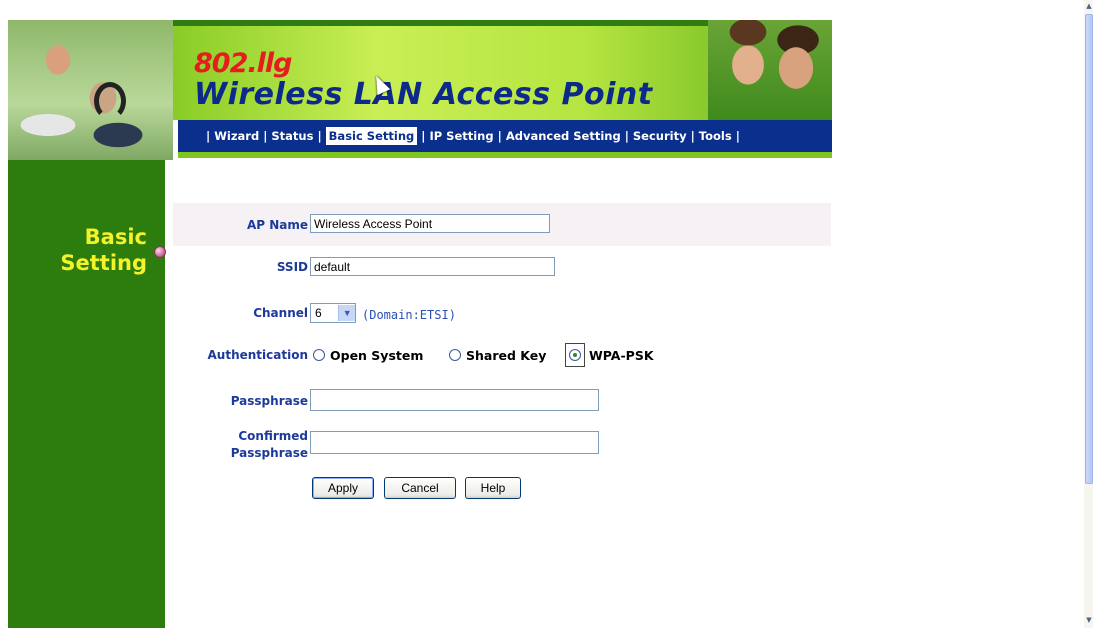 Image resolution: width=1093 pixels, height=628 pixels. Describe the element at coordinates (258, 355) in the screenshot. I see `authentication-label: Authentication` at that location.